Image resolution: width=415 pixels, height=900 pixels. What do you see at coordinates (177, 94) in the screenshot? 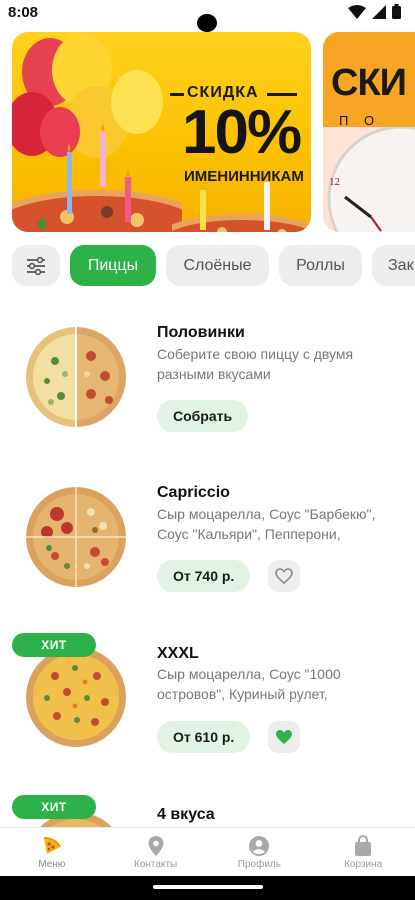
I see `banner-line-left` at bounding box center [177, 94].